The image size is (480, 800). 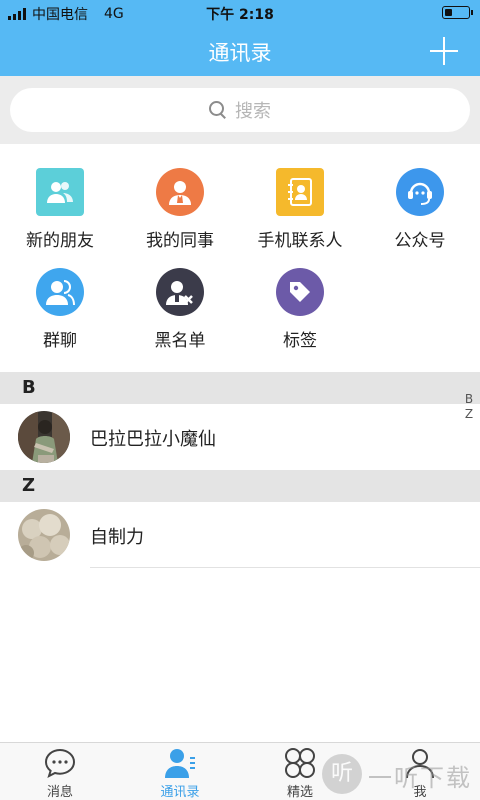 I want to click on tab-contacts: 通讯录, so click(x=180, y=771).